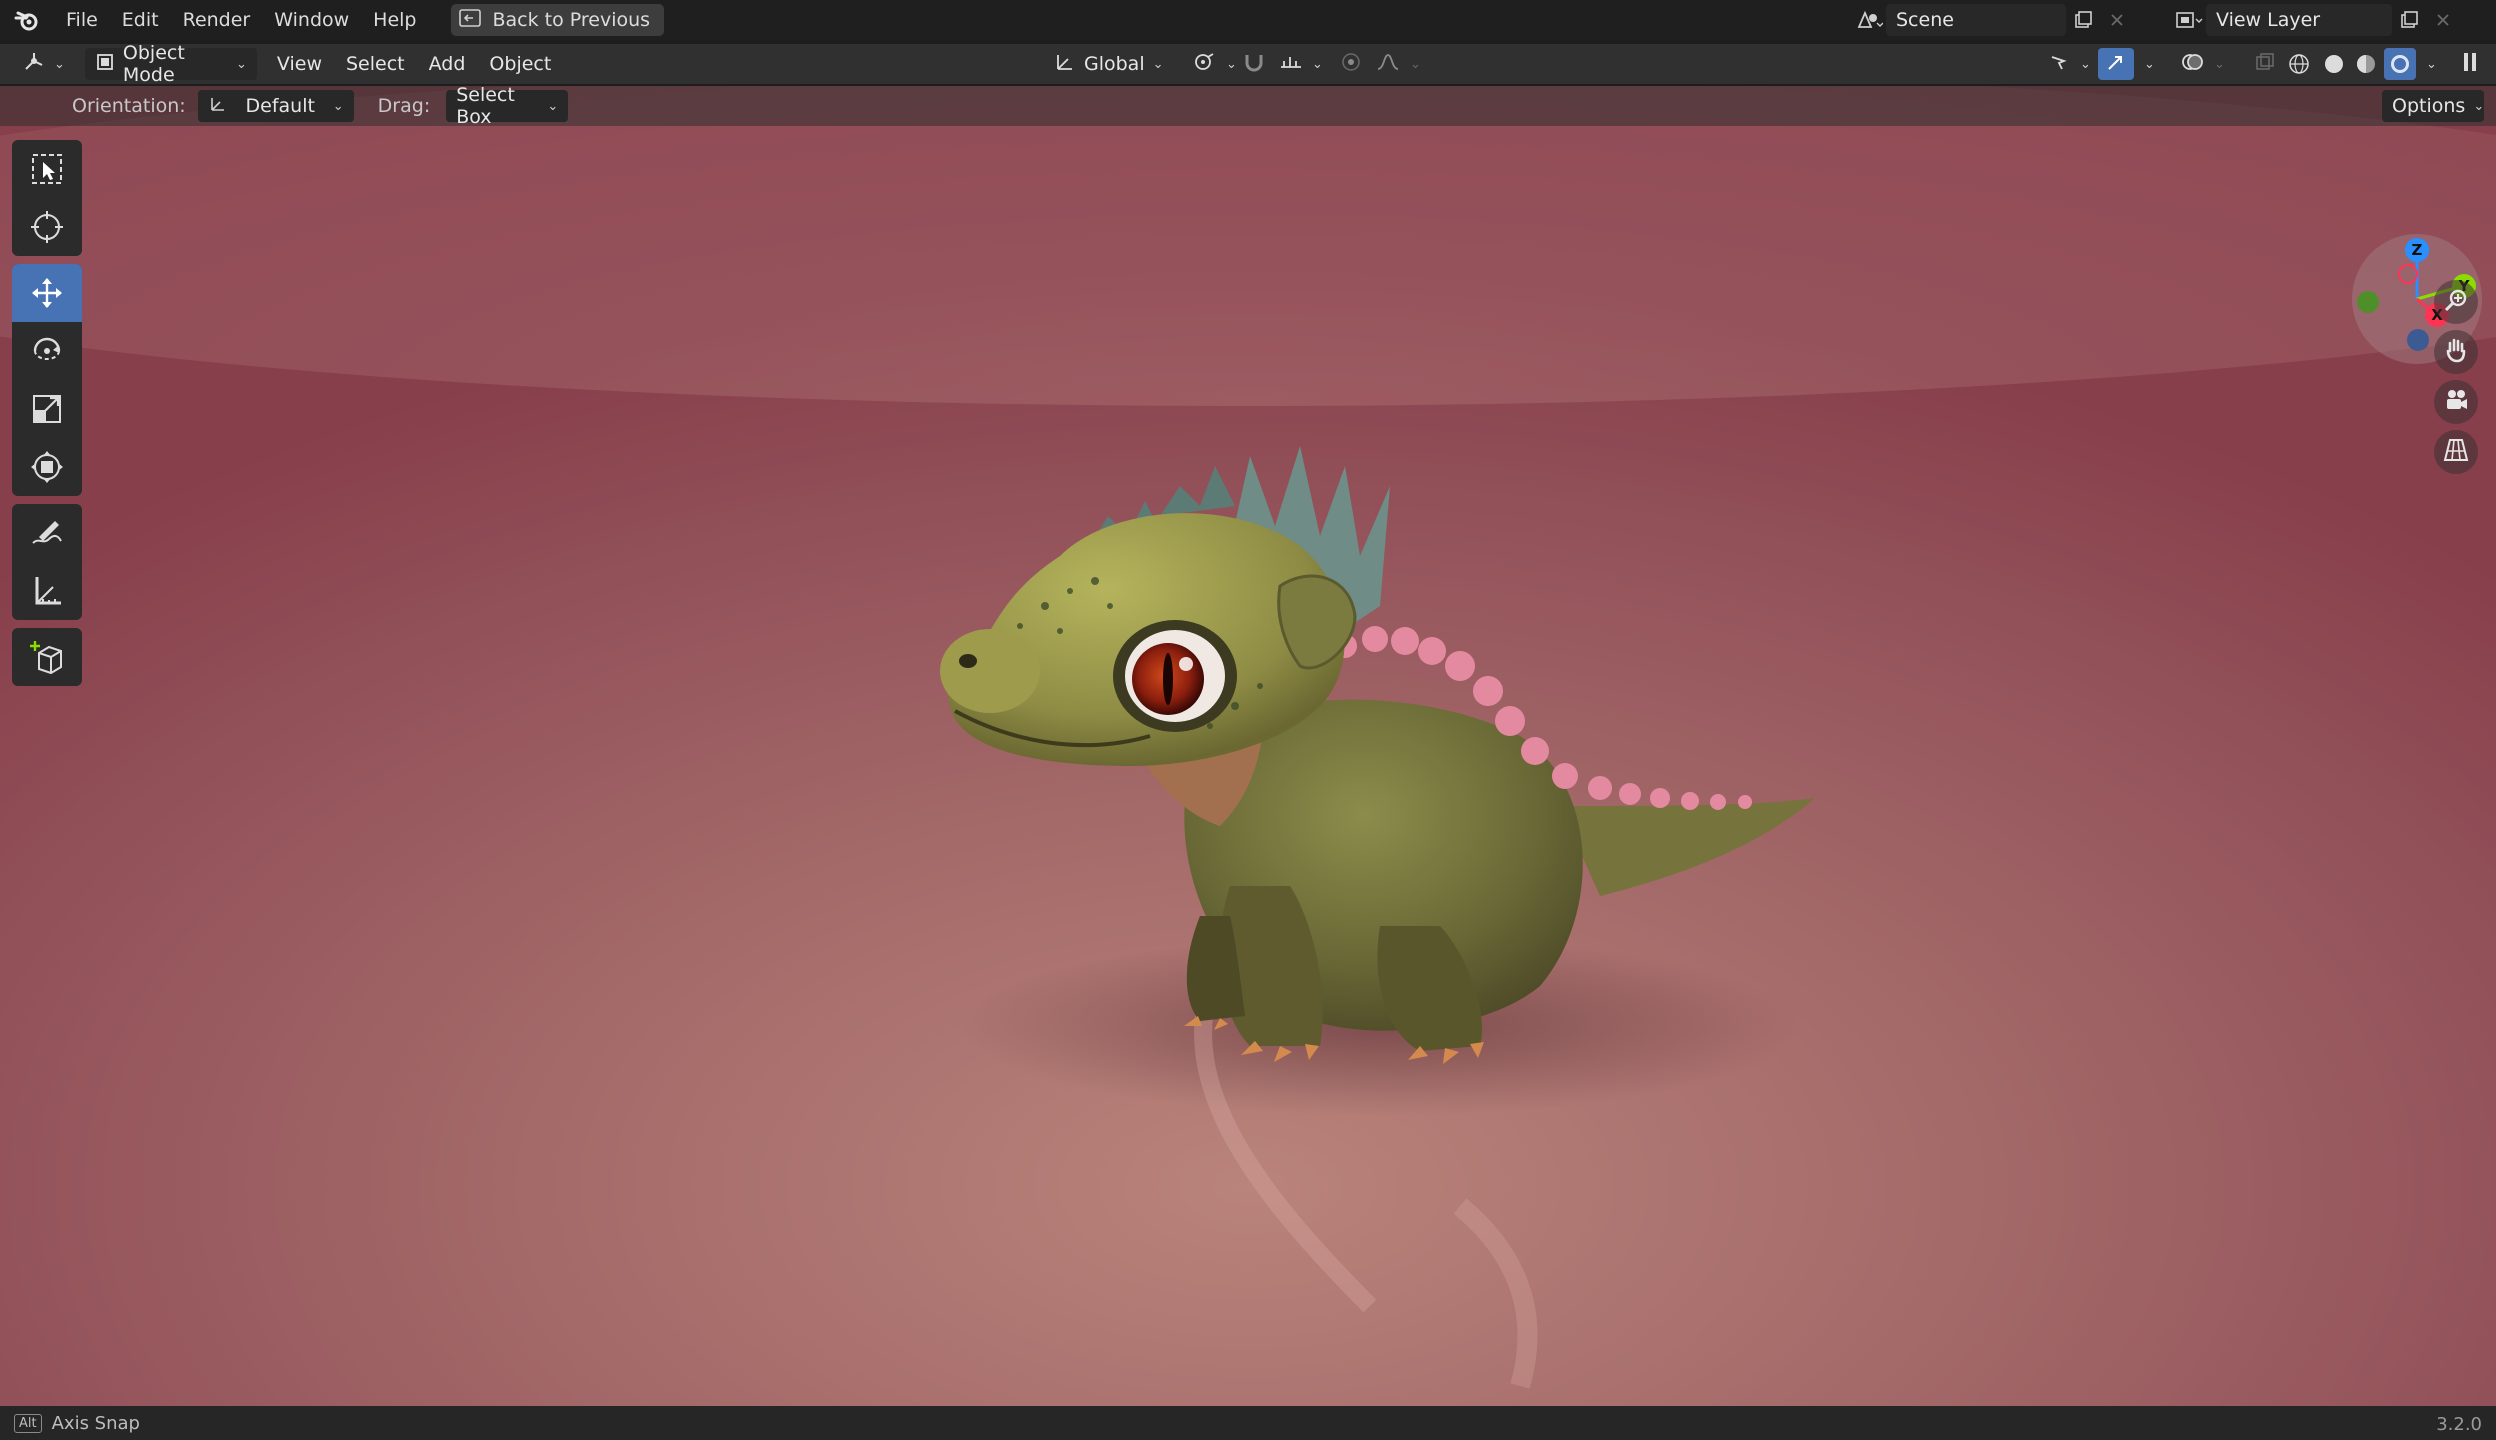 This screenshot has width=2496, height=1440. Describe the element at coordinates (447, 64) in the screenshot. I see `menu-add: Add` at that location.